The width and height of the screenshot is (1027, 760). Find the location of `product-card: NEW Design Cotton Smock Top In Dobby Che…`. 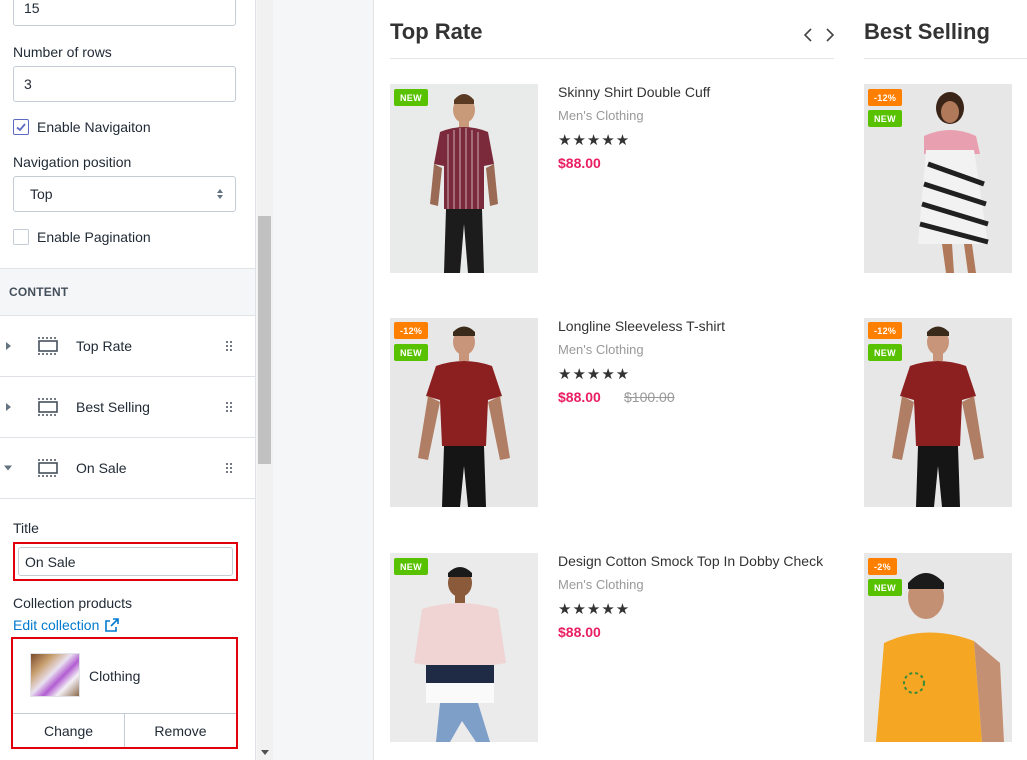

product-card: NEW Design Cotton Smock Top In Dobby Che… is located at coordinates (610, 648).